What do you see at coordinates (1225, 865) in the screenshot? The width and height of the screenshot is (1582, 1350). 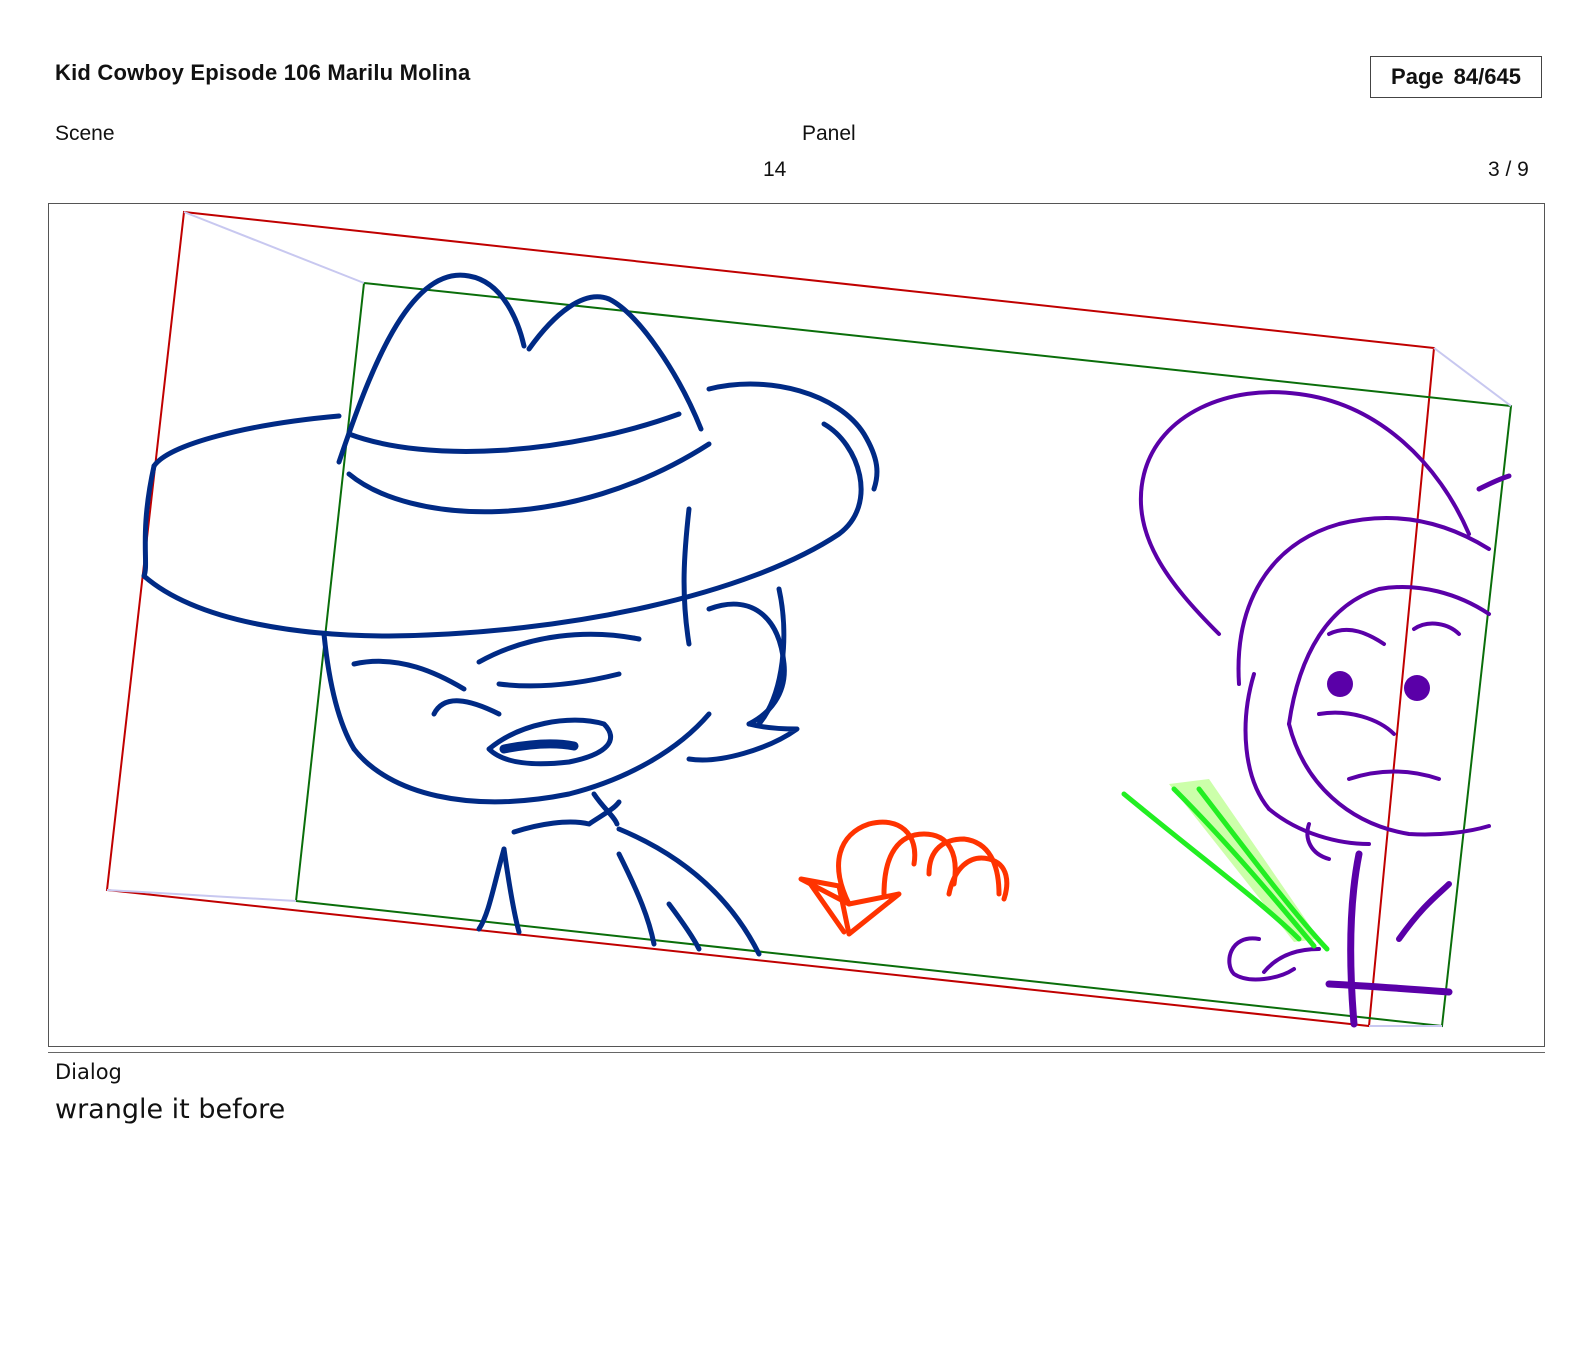 I see `motion-lines` at bounding box center [1225, 865].